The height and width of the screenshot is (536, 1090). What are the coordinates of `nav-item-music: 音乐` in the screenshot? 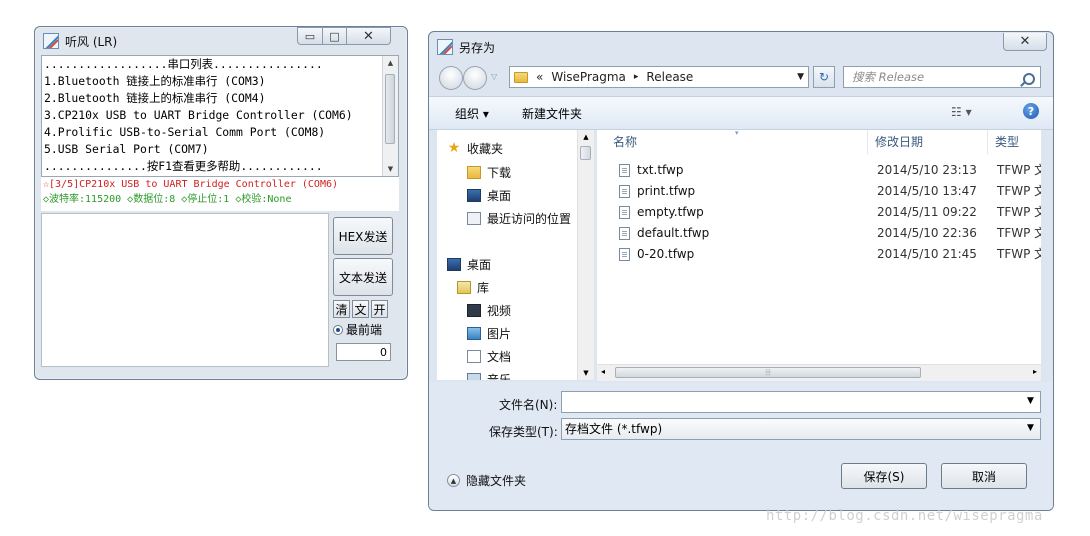 It's located at (489, 375).